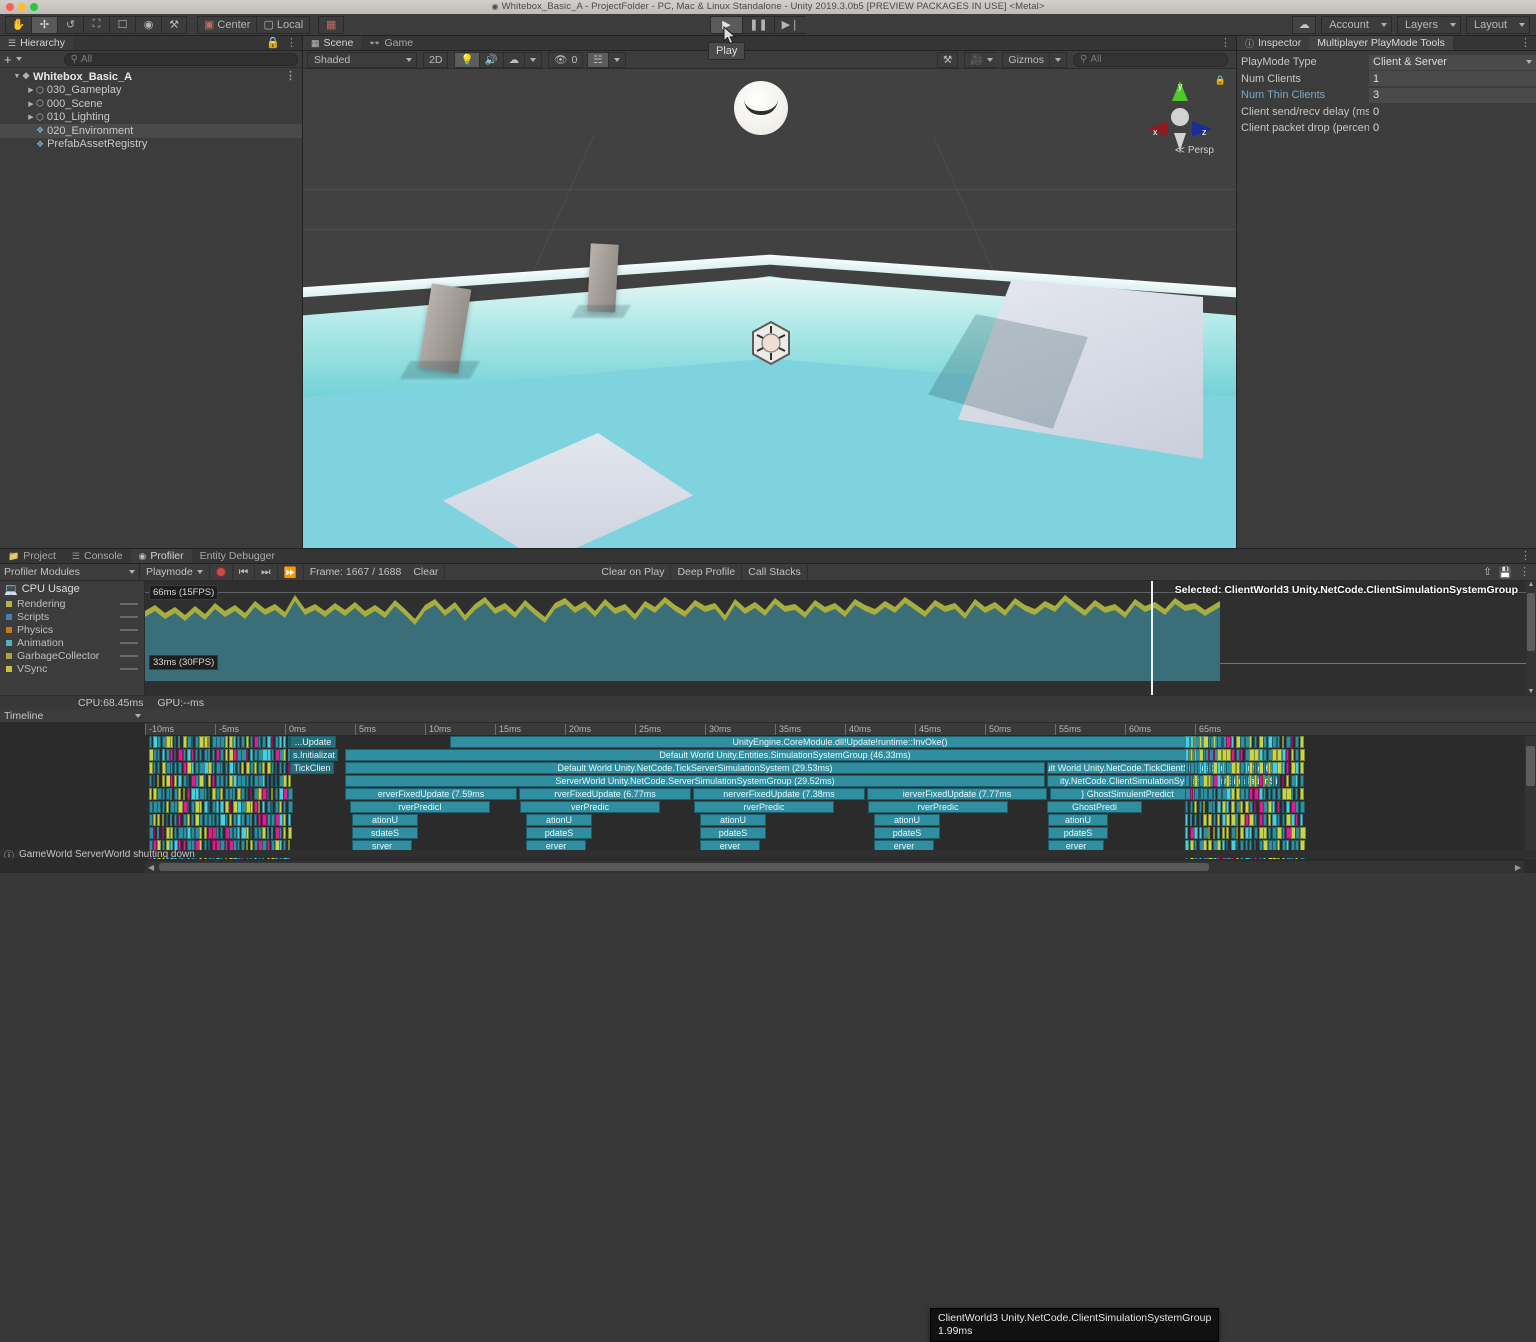  I want to click on inspector-row-num-thin-clients: Num Thin Clients 3, so click(1386, 95).